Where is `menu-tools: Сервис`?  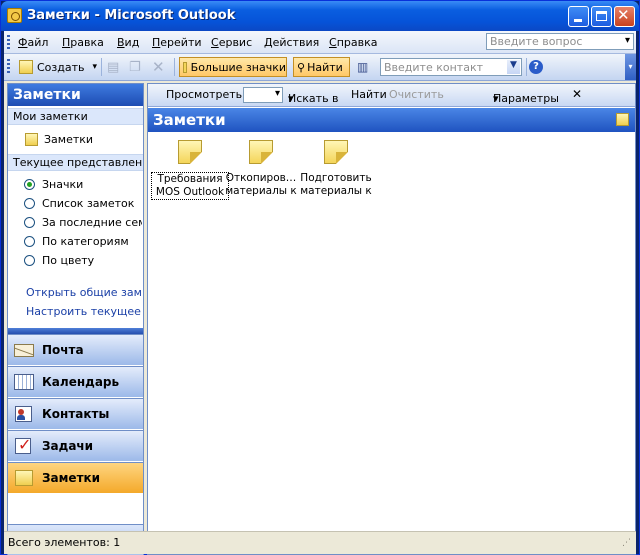 menu-tools: Сервис is located at coordinates (231, 42).